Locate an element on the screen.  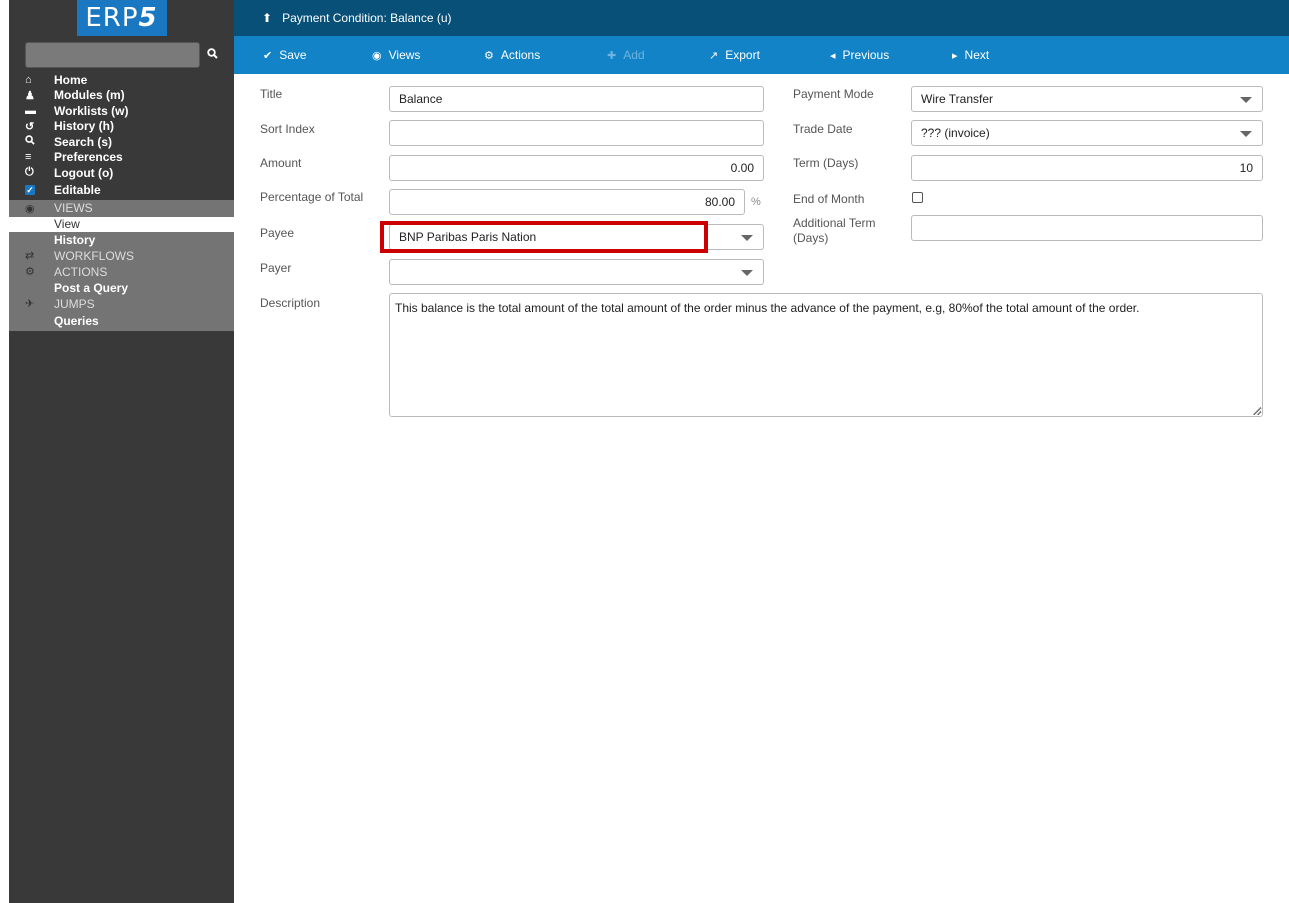
sidebar-item-label: Worklists (w) is located at coordinates (91, 110).